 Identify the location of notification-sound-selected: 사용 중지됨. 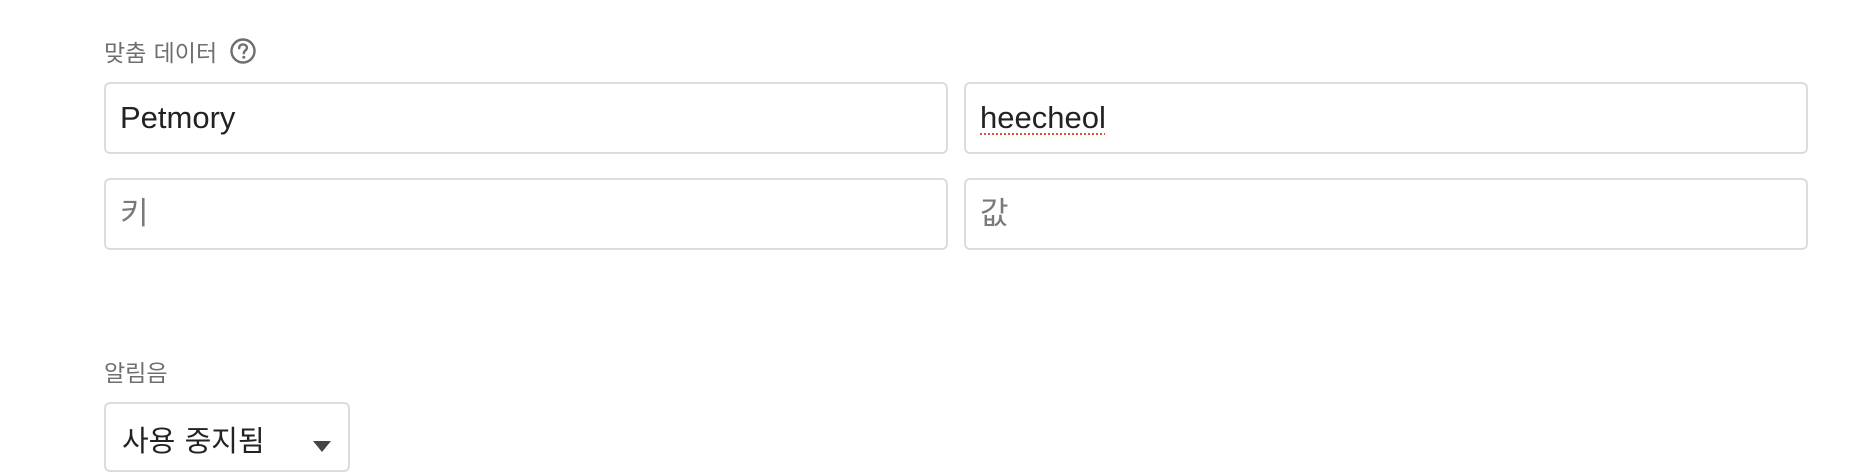
(193, 441).